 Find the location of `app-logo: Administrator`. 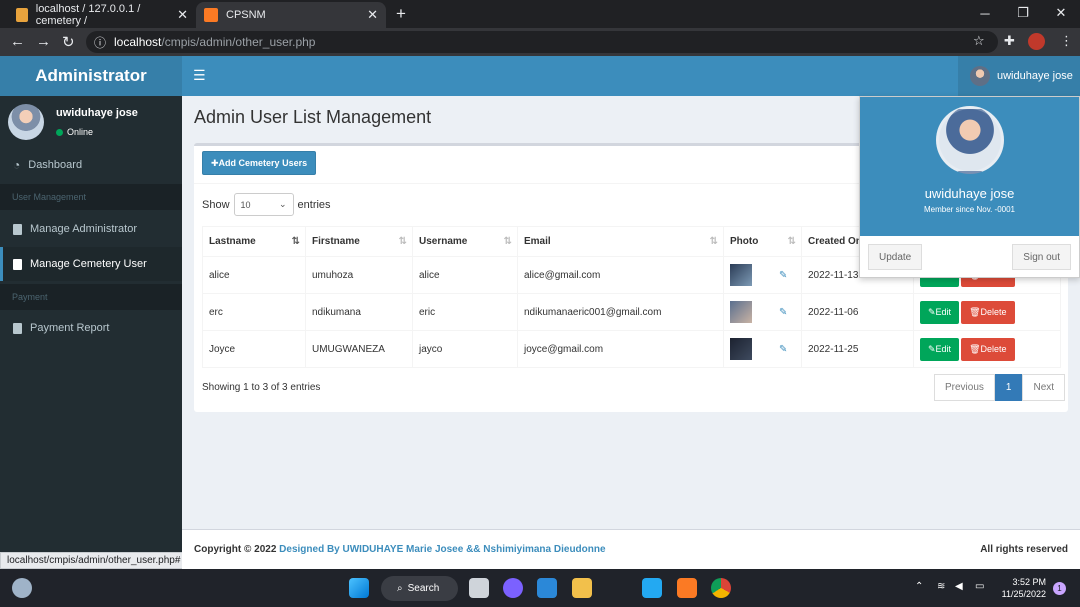

app-logo: Administrator is located at coordinates (91, 76).